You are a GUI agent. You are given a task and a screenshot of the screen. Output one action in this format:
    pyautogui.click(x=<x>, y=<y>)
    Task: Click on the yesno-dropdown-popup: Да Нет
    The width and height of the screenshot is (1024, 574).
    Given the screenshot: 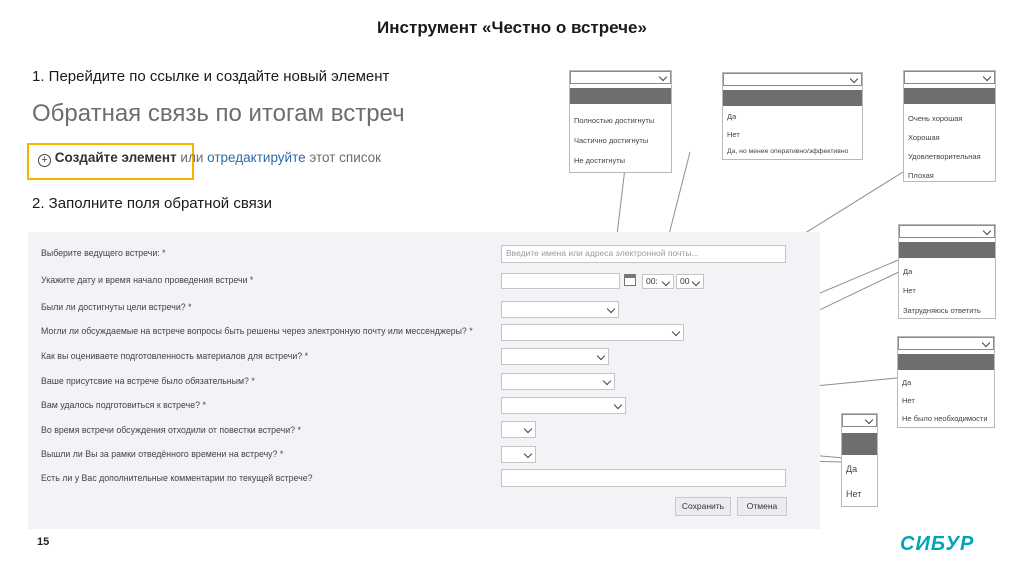 What is the action you would take?
    pyautogui.click(x=859, y=460)
    